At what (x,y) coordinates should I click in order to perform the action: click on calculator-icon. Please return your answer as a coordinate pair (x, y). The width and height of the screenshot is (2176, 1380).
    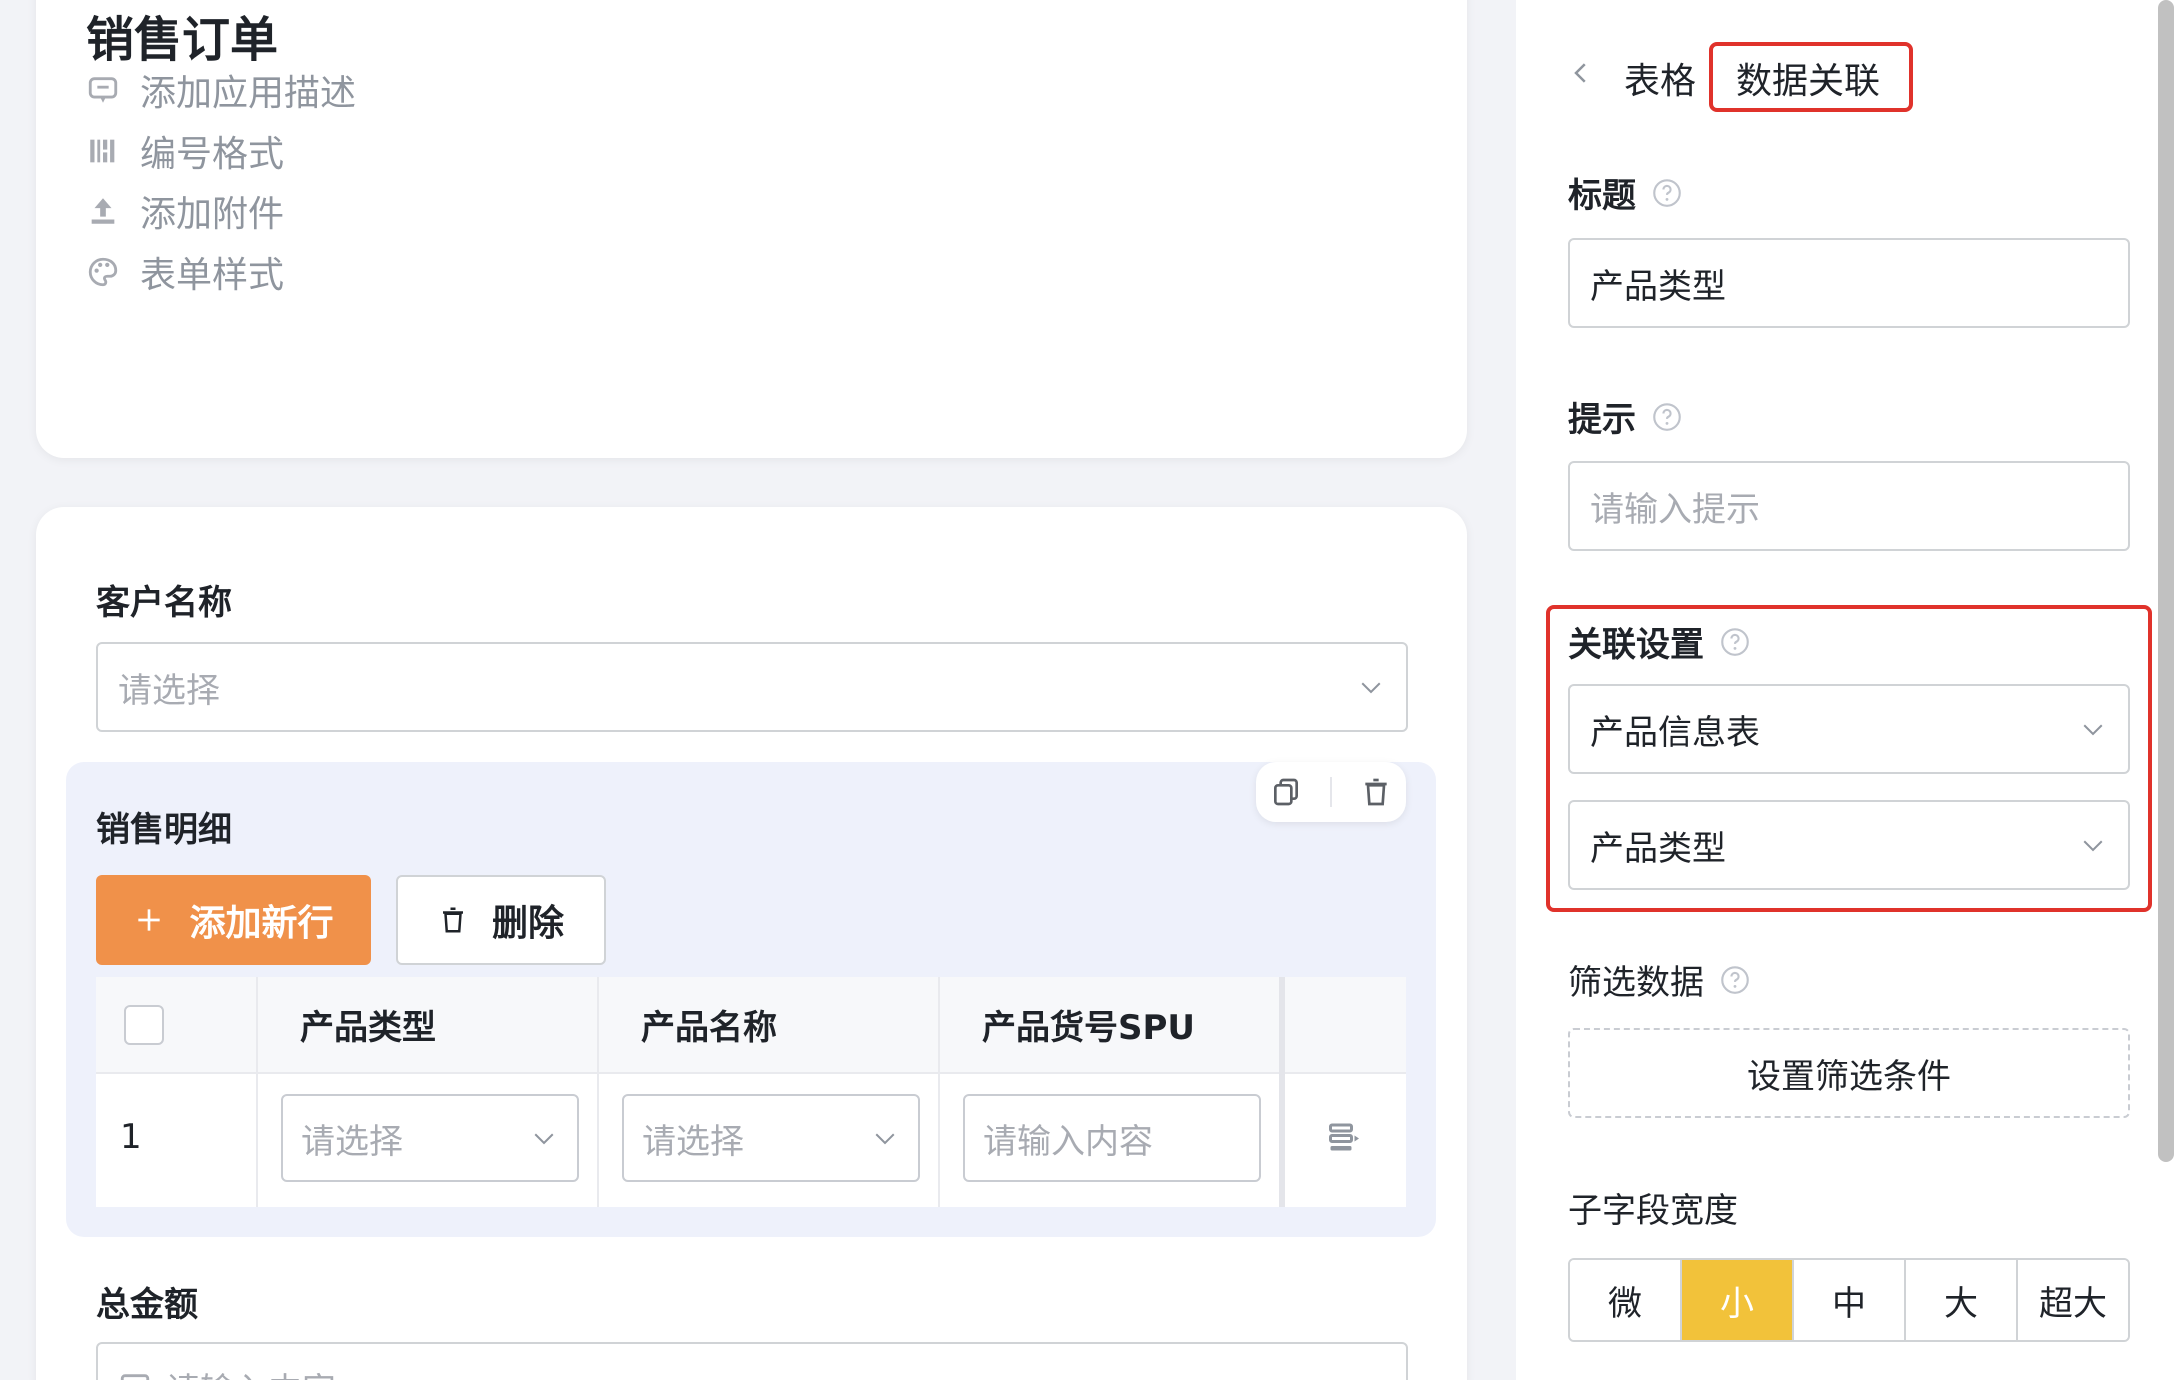
    Looking at the image, I should click on (135, 1377).